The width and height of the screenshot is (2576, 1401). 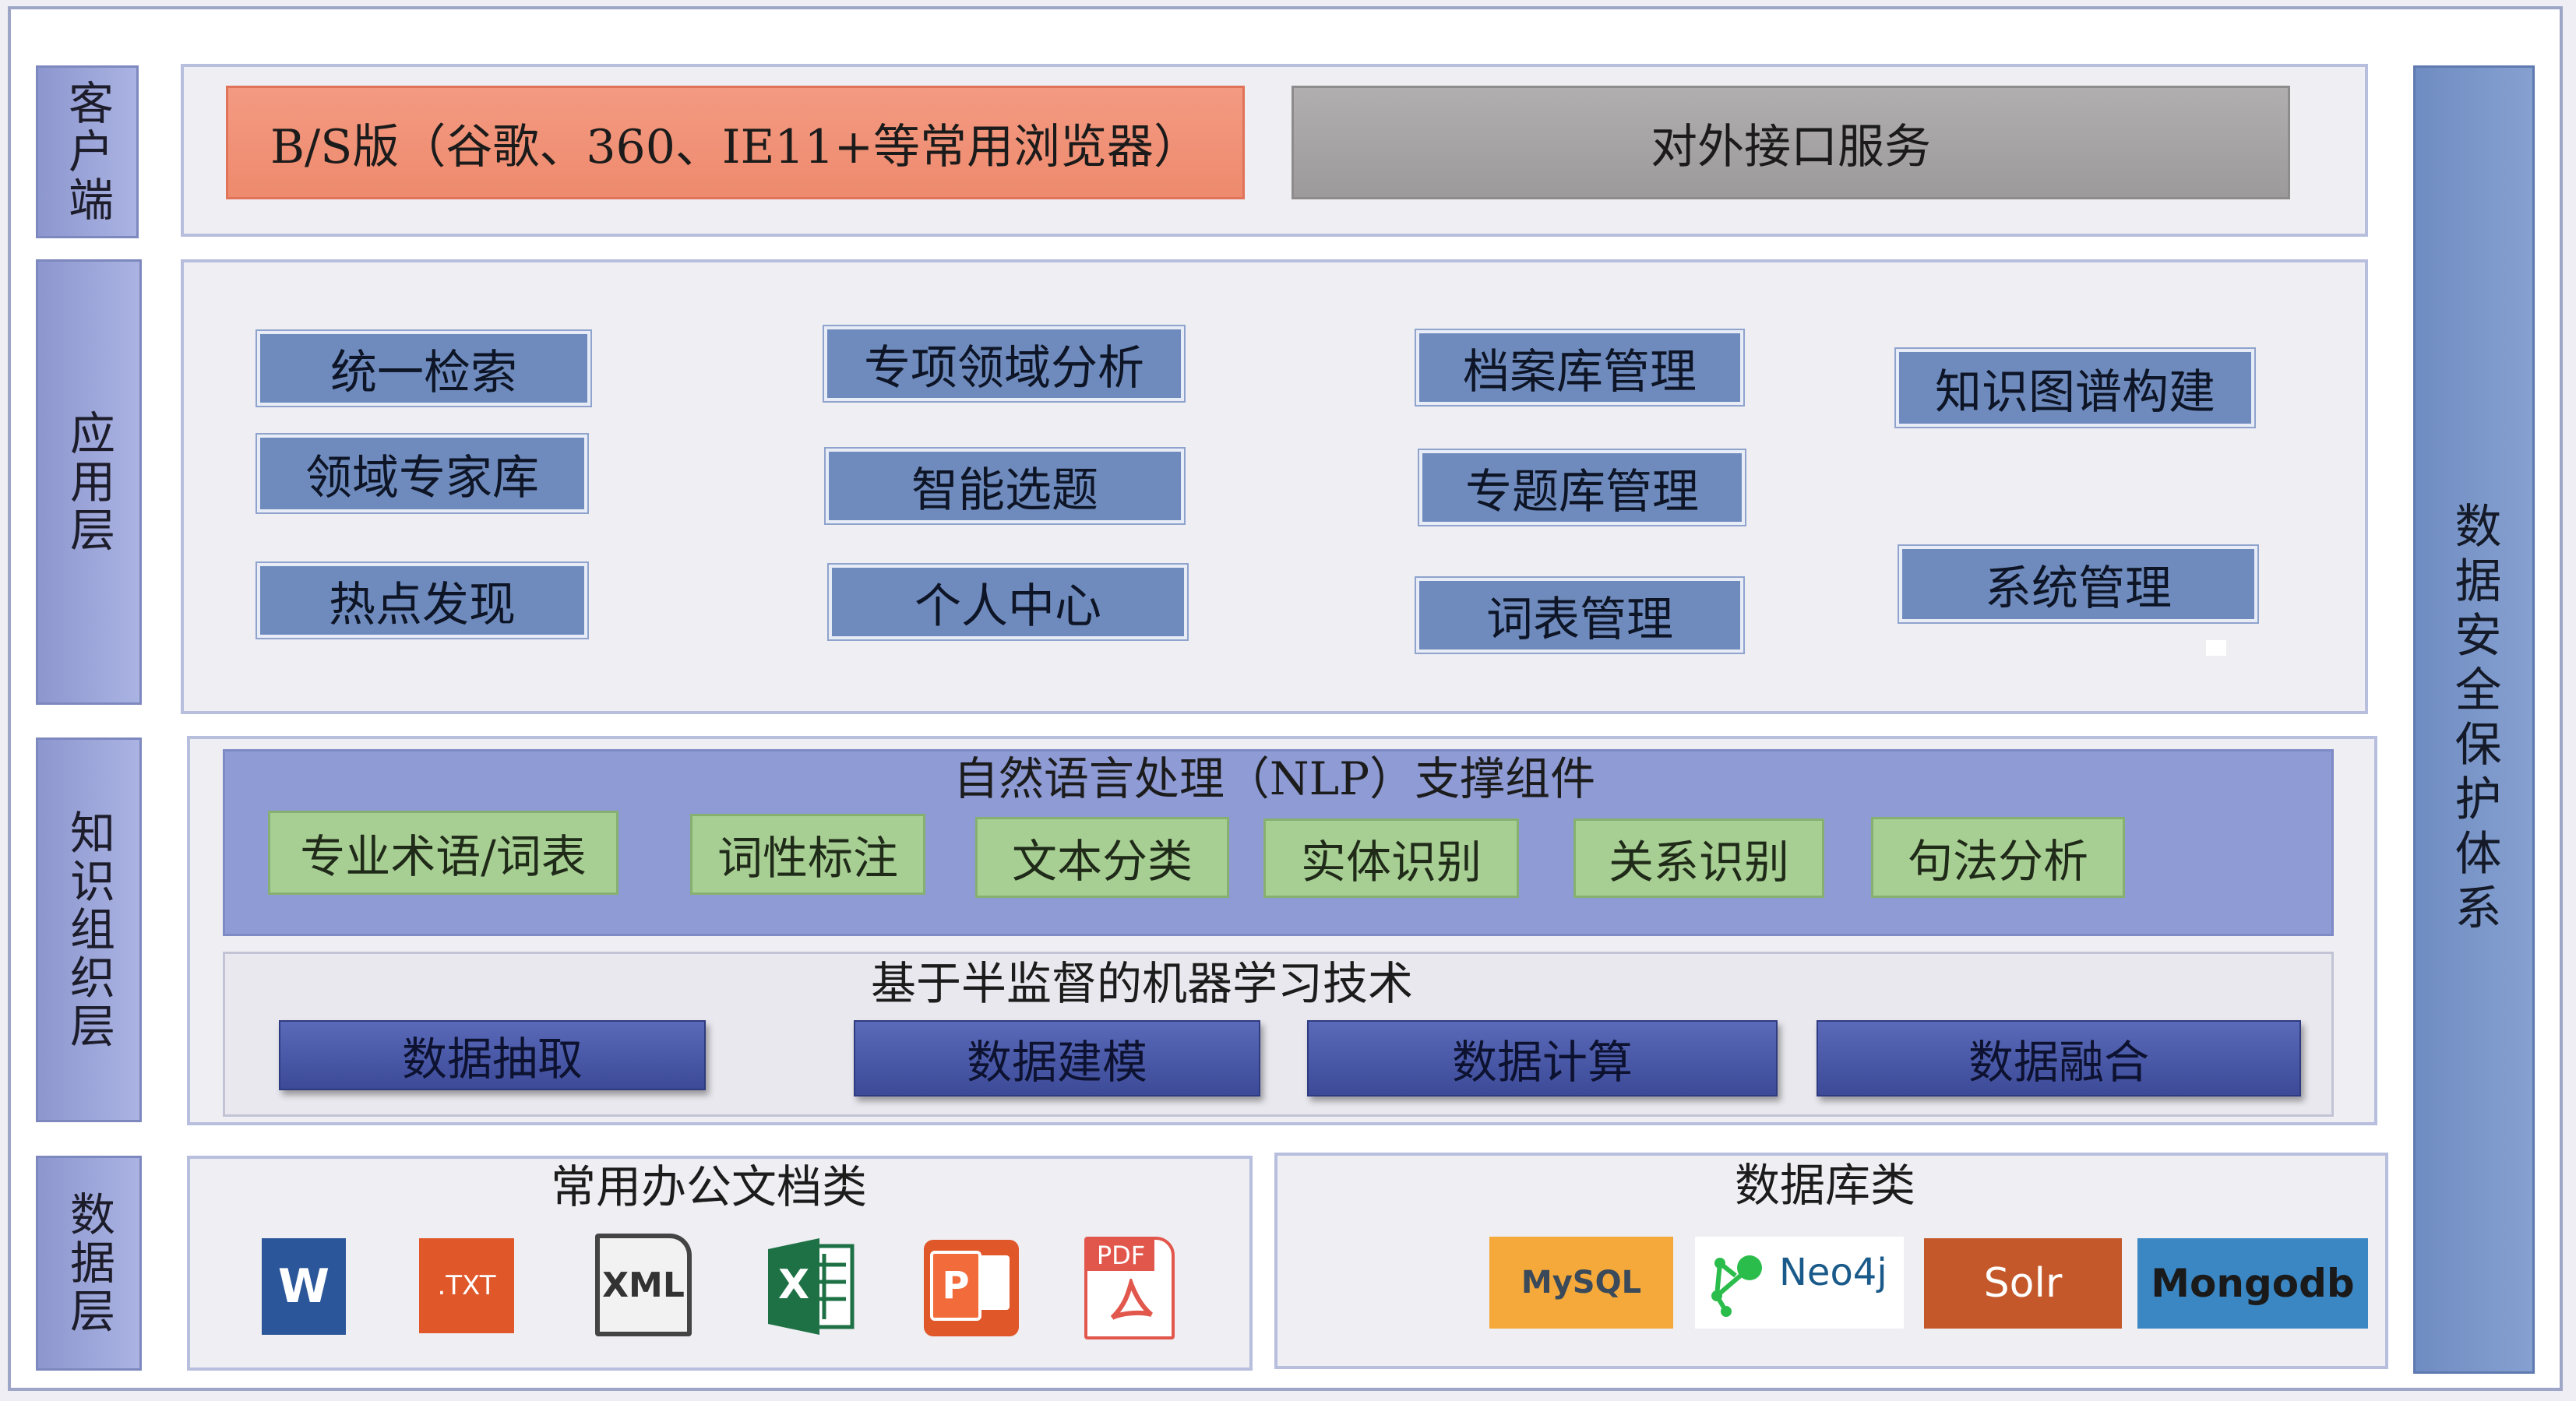 What do you see at coordinates (643, 1285) in the screenshot?
I see `xml-icon: XML` at bounding box center [643, 1285].